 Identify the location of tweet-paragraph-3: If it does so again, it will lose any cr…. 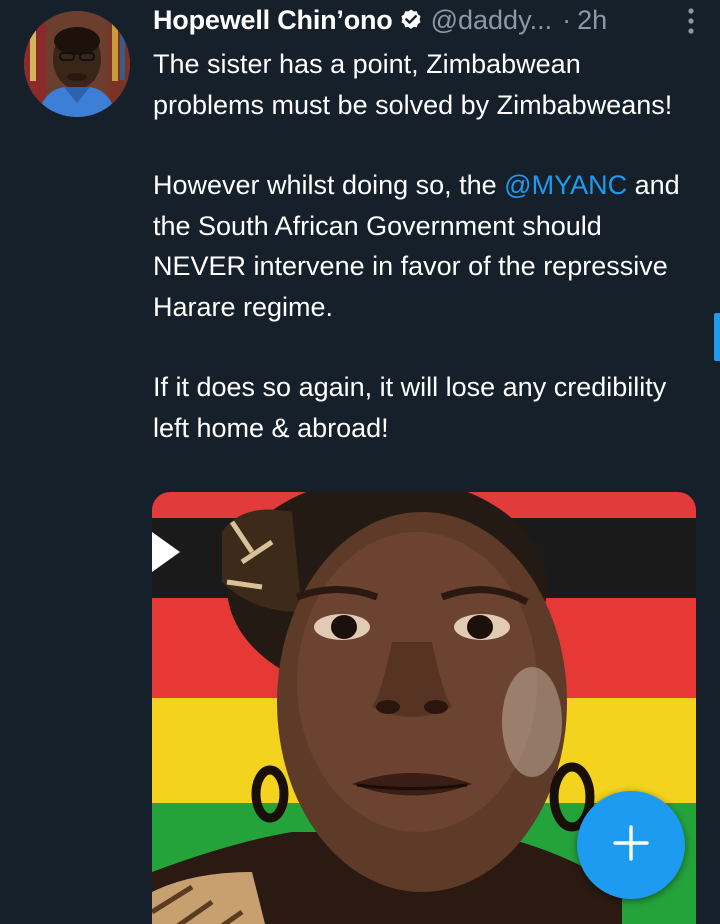
(410, 407).